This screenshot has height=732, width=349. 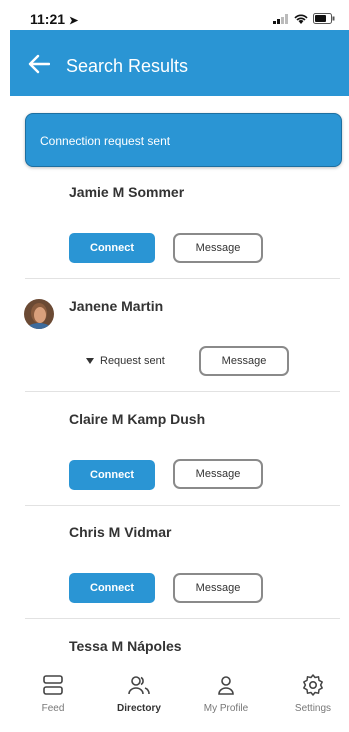 I want to click on tab-label: Feed, so click(x=53, y=708).